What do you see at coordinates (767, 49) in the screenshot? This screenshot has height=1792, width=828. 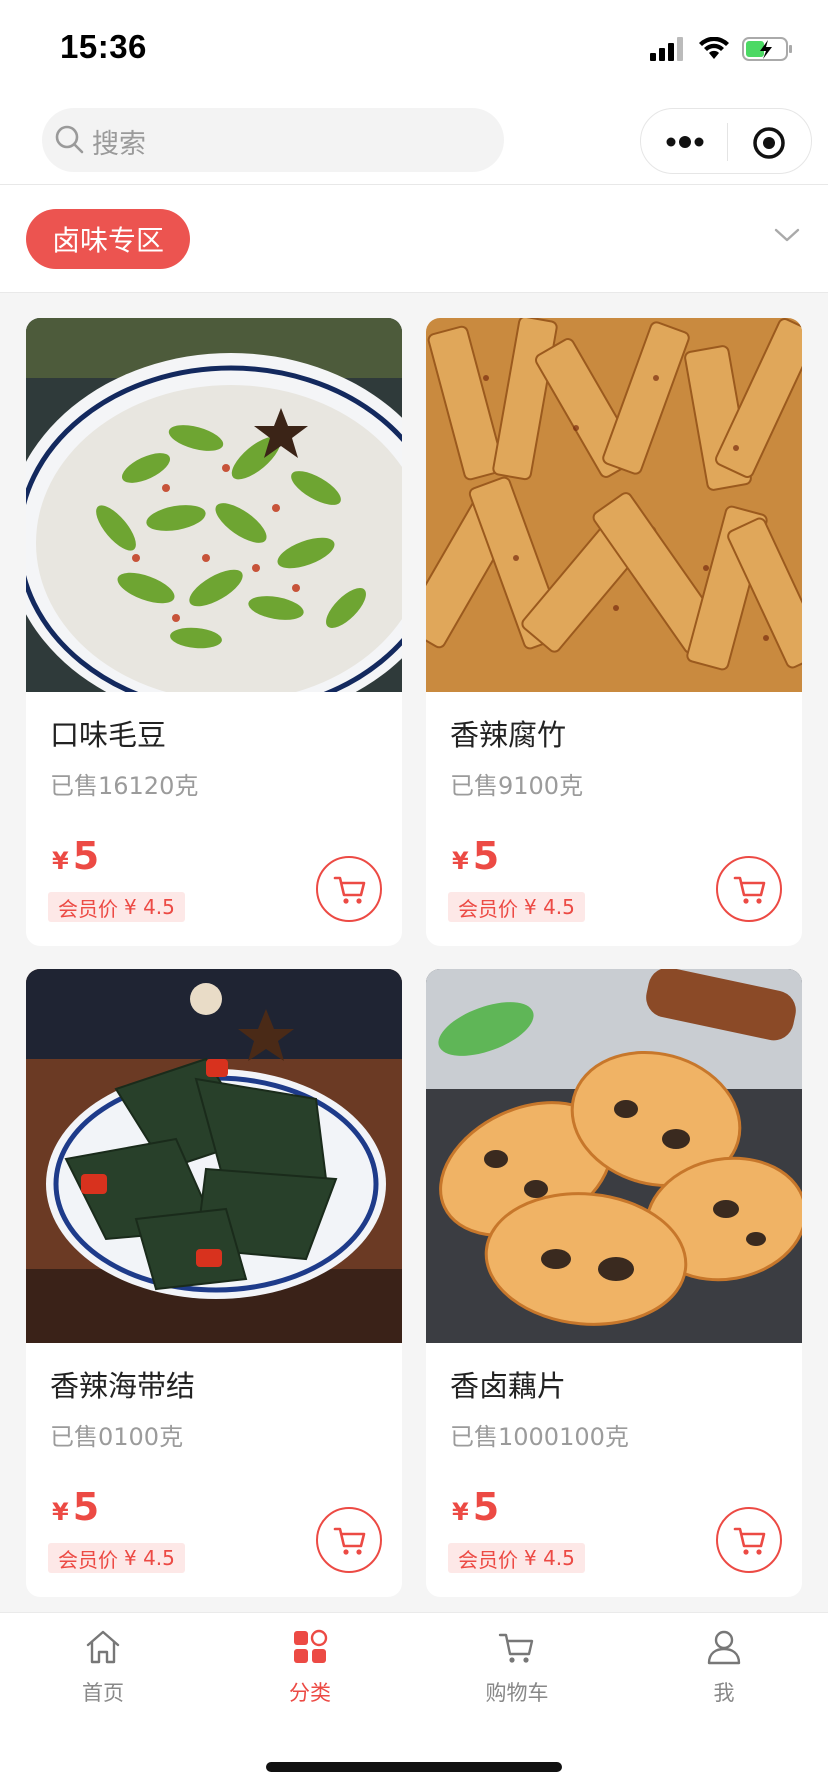 I see `battery-charging-icon` at bounding box center [767, 49].